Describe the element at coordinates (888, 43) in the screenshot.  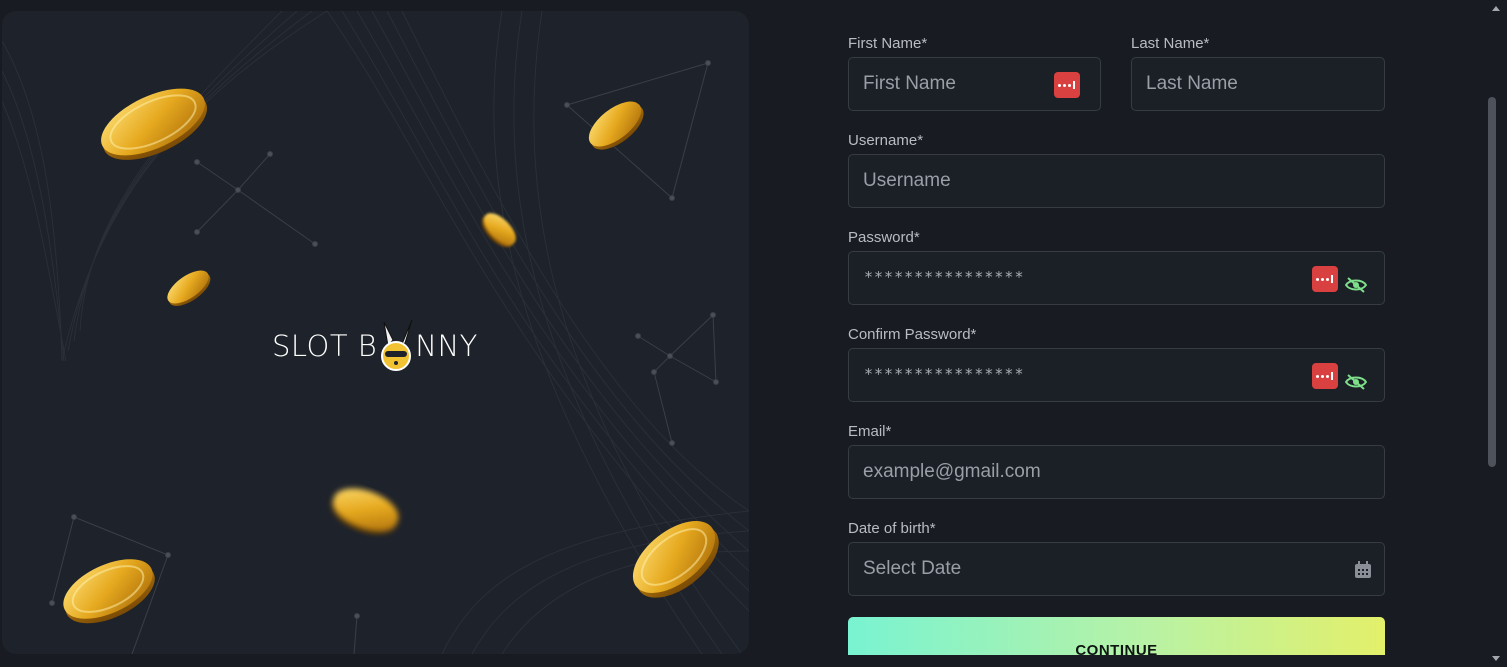
I see `first-name-label: First Name*` at that location.